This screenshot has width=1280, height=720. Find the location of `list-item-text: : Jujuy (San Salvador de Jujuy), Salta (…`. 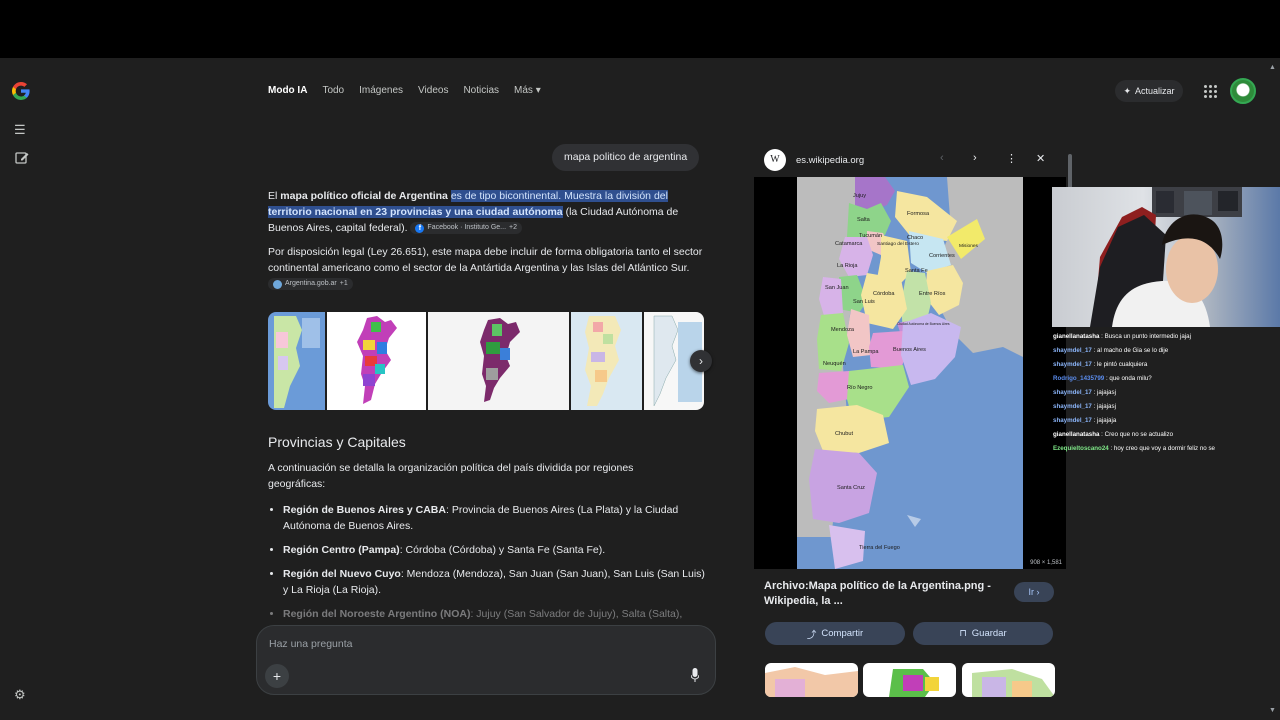

list-item-text: : Jujuy (San Salvador de Jujuy), Salta (… is located at coordinates (576, 614).